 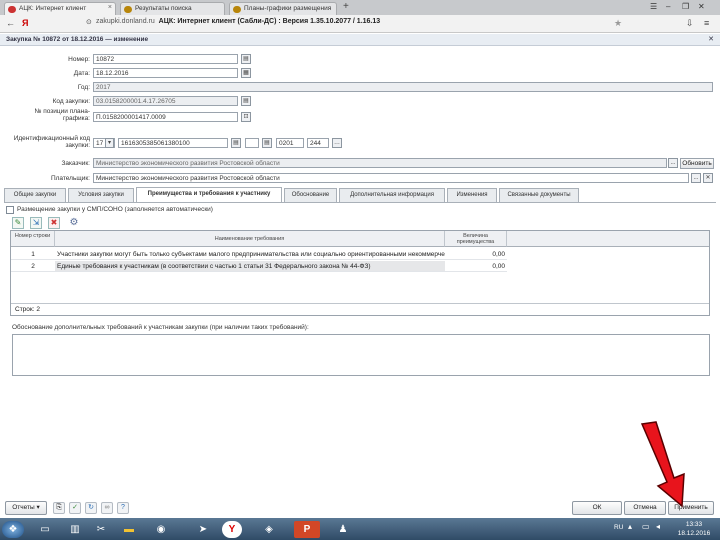 I want to click on tab-requirements: Преимущества и требования к участнику, so click(x=209, y=194).